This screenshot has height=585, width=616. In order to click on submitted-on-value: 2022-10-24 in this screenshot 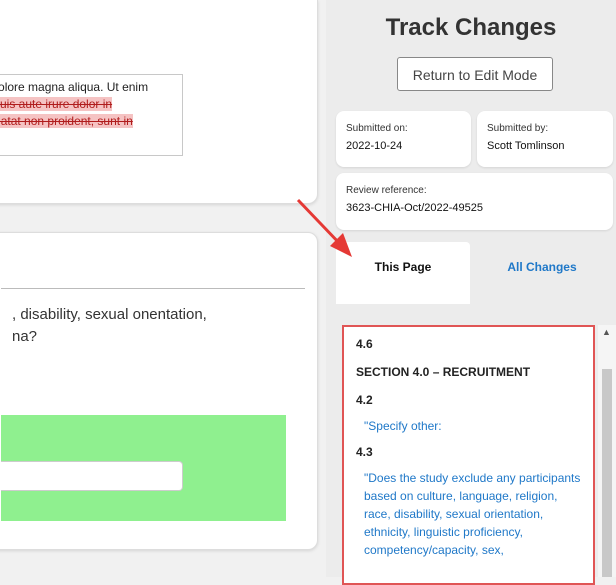, I will do `click(374, 146)`.